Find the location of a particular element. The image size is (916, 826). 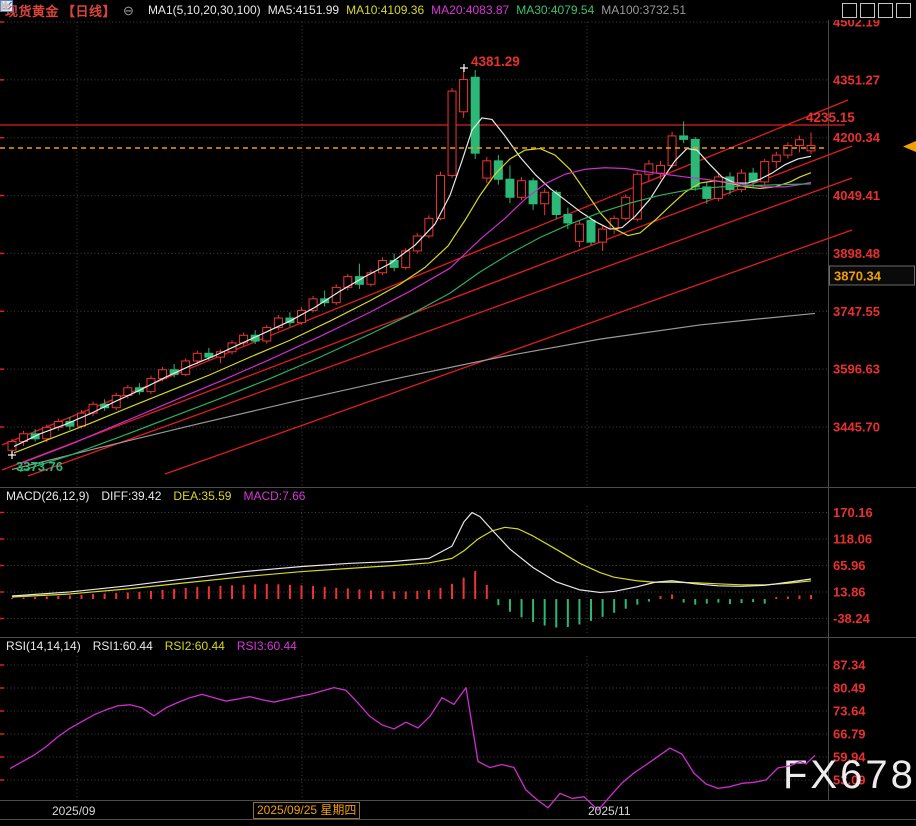

ma20-value: MA20:4083.87 is located at coordinates (470, 10).